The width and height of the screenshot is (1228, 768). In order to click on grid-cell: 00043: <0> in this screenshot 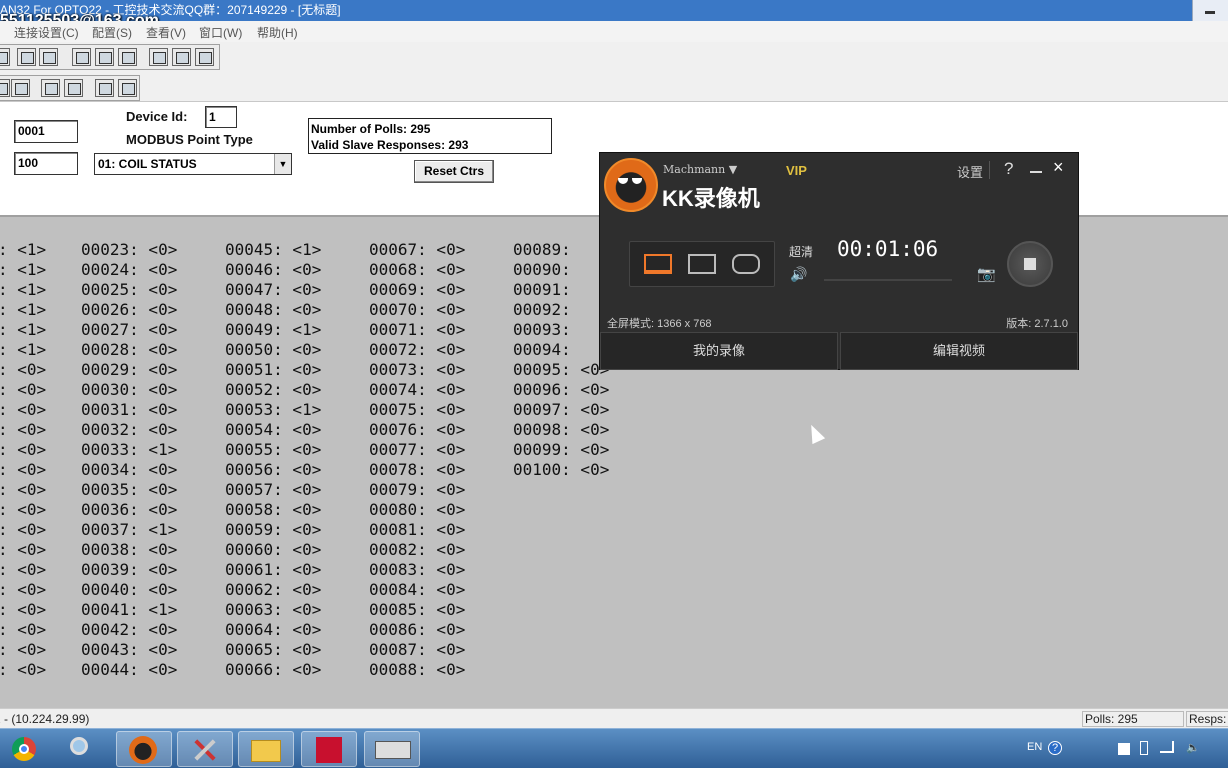, I will do `click(129, 649)`.